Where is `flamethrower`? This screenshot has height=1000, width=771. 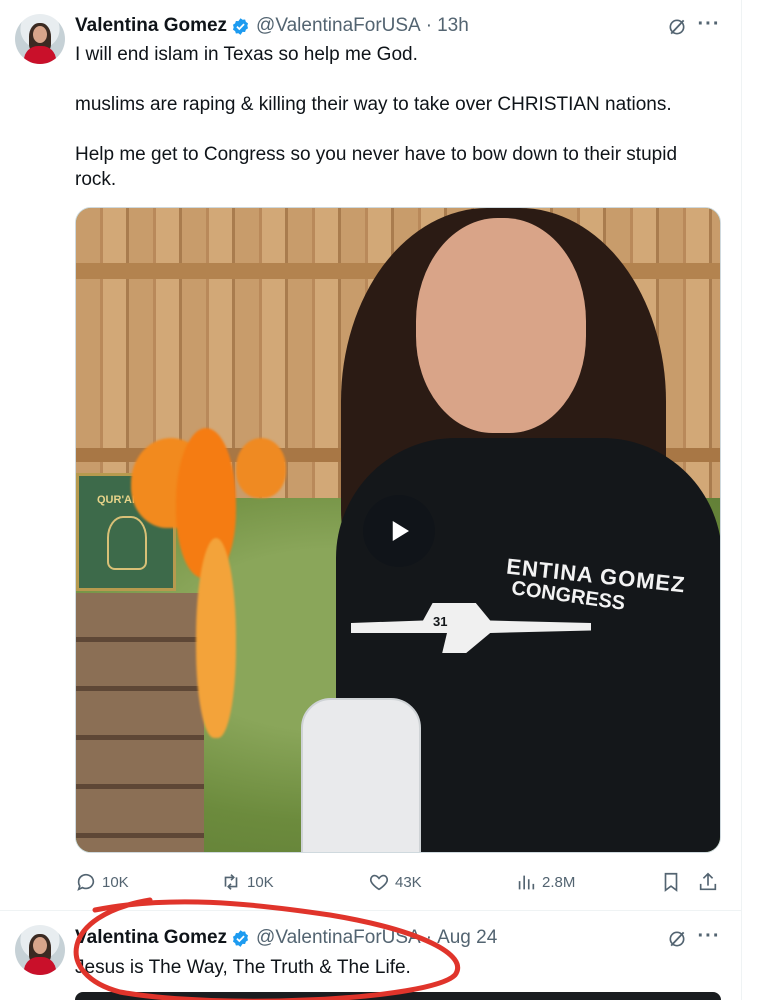 flamethrower is located at coordinates (361, 775).